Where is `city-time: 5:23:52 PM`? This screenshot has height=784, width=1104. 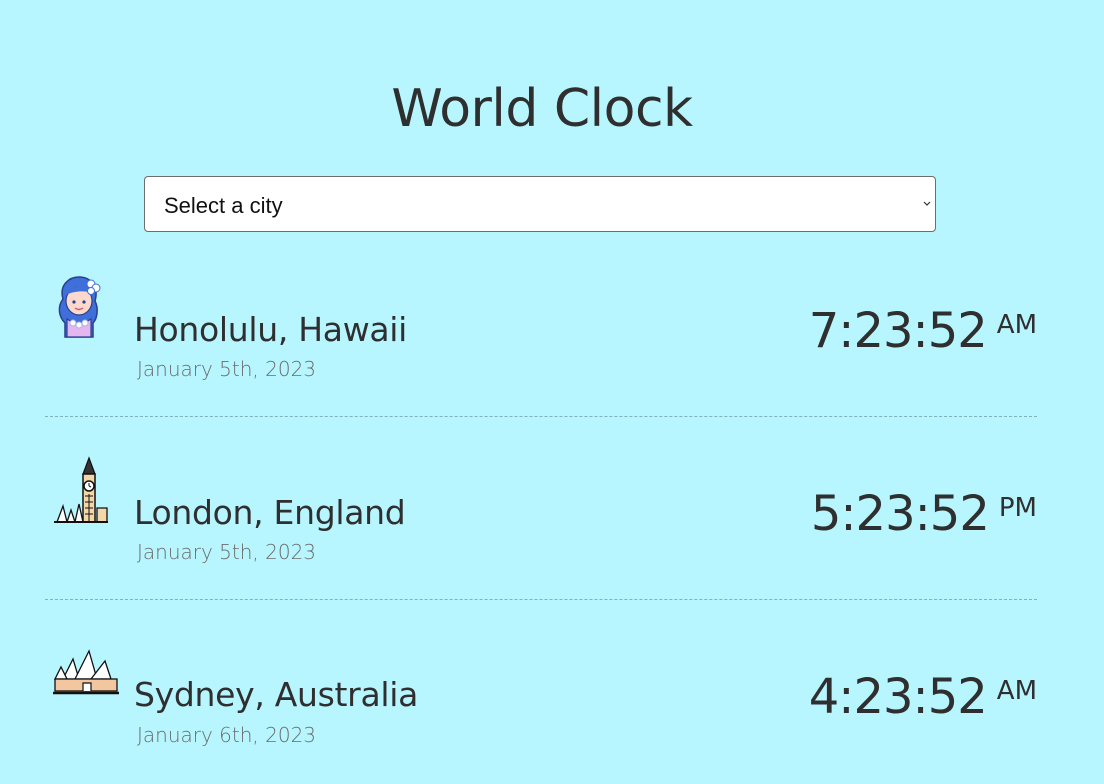
city-time: 5:23:52 PM is located at coordinates (924, 514).